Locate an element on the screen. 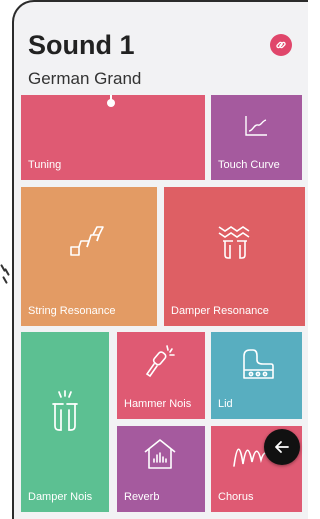 This screenshot has width=320, height=519. string-icon is located at coordinates (87, 241).